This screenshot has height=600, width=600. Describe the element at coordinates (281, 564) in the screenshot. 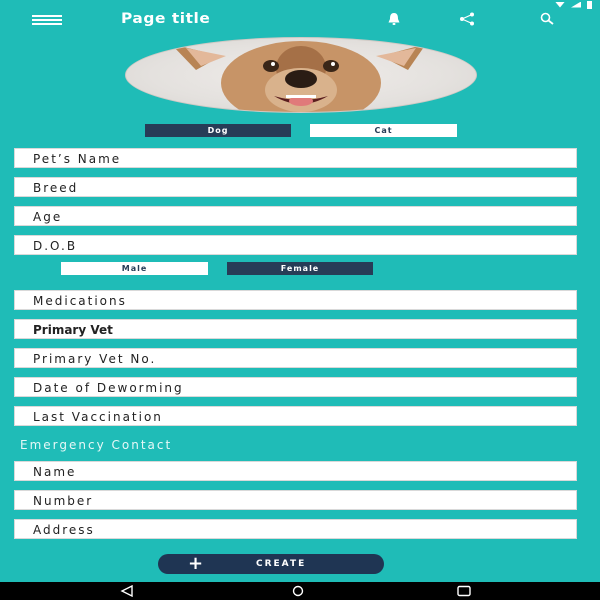

I see `create-label: CREATE` at that location.